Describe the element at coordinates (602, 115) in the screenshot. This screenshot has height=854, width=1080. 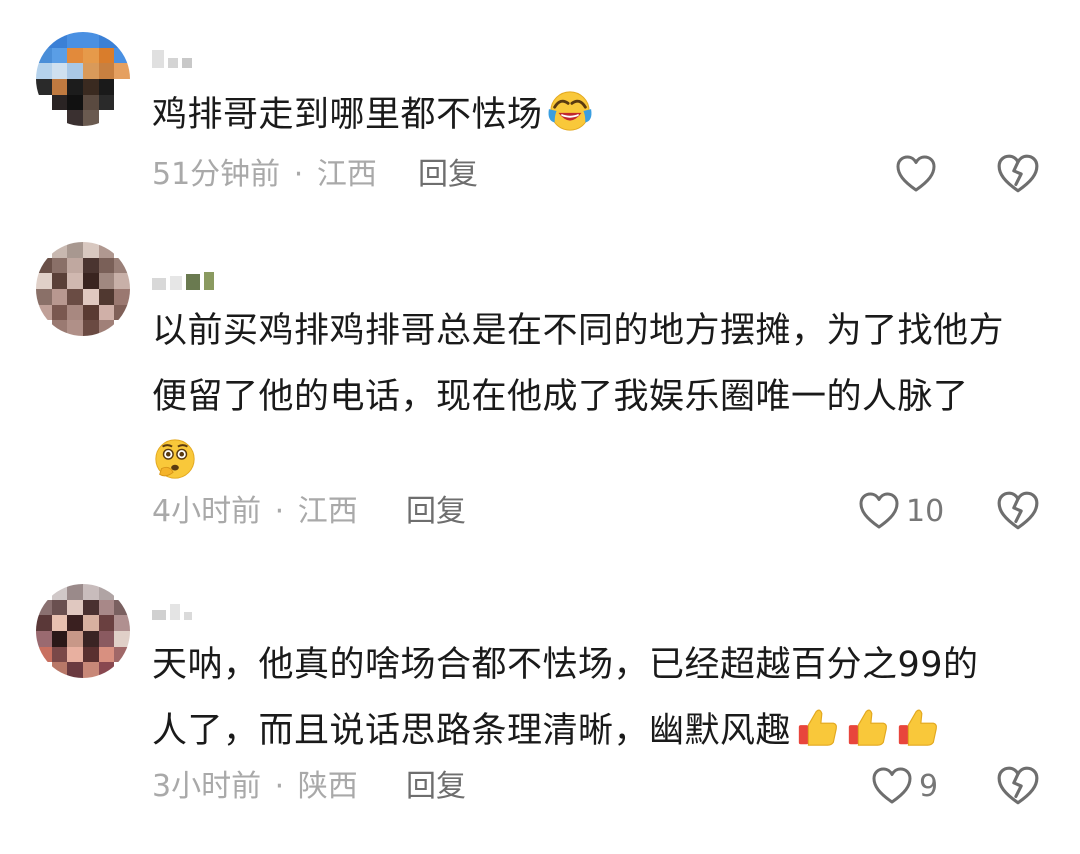
I see `comment-text: 鸡排哥走到哪里都不怯场` at that location.